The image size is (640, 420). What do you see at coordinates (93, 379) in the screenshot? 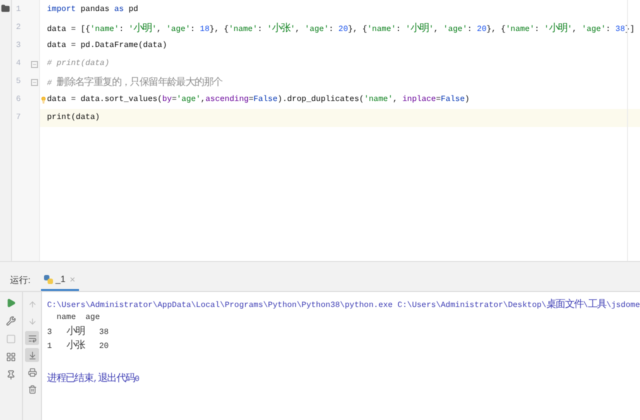
I see `exit-message: 进程已结束,退出代码0` at bounding box center [93, 379].